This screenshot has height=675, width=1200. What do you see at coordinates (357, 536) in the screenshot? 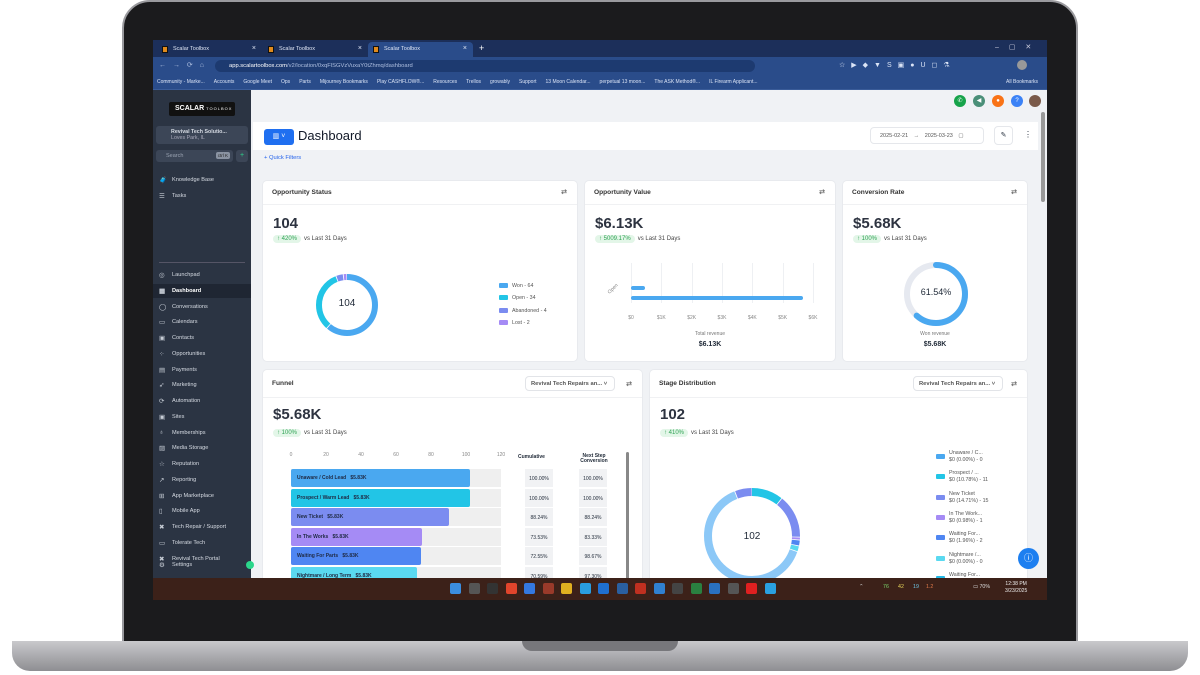
I see `funnel-bar: In The Works $5.83K` at bounding box center [357, 536].